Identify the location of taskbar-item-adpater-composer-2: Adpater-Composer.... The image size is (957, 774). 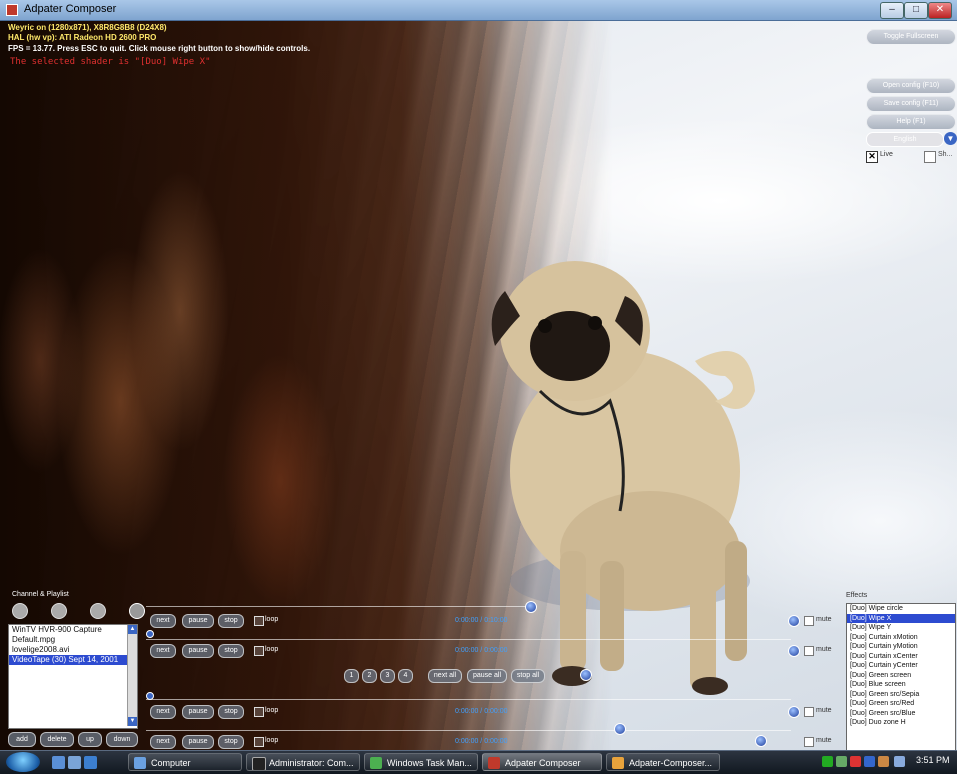
(663, 762).